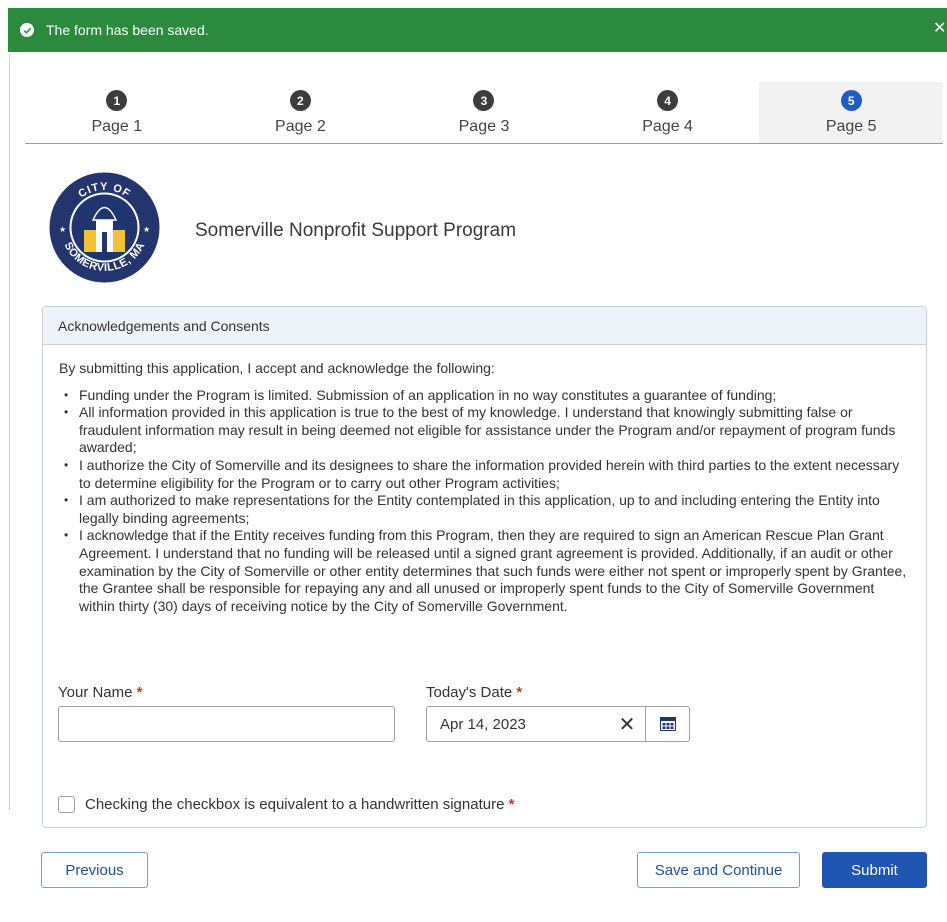  What do you see at coordinates (300, 126) in the screenshot?
I see `step-label: Page 2` at bounding box center [300, 126].